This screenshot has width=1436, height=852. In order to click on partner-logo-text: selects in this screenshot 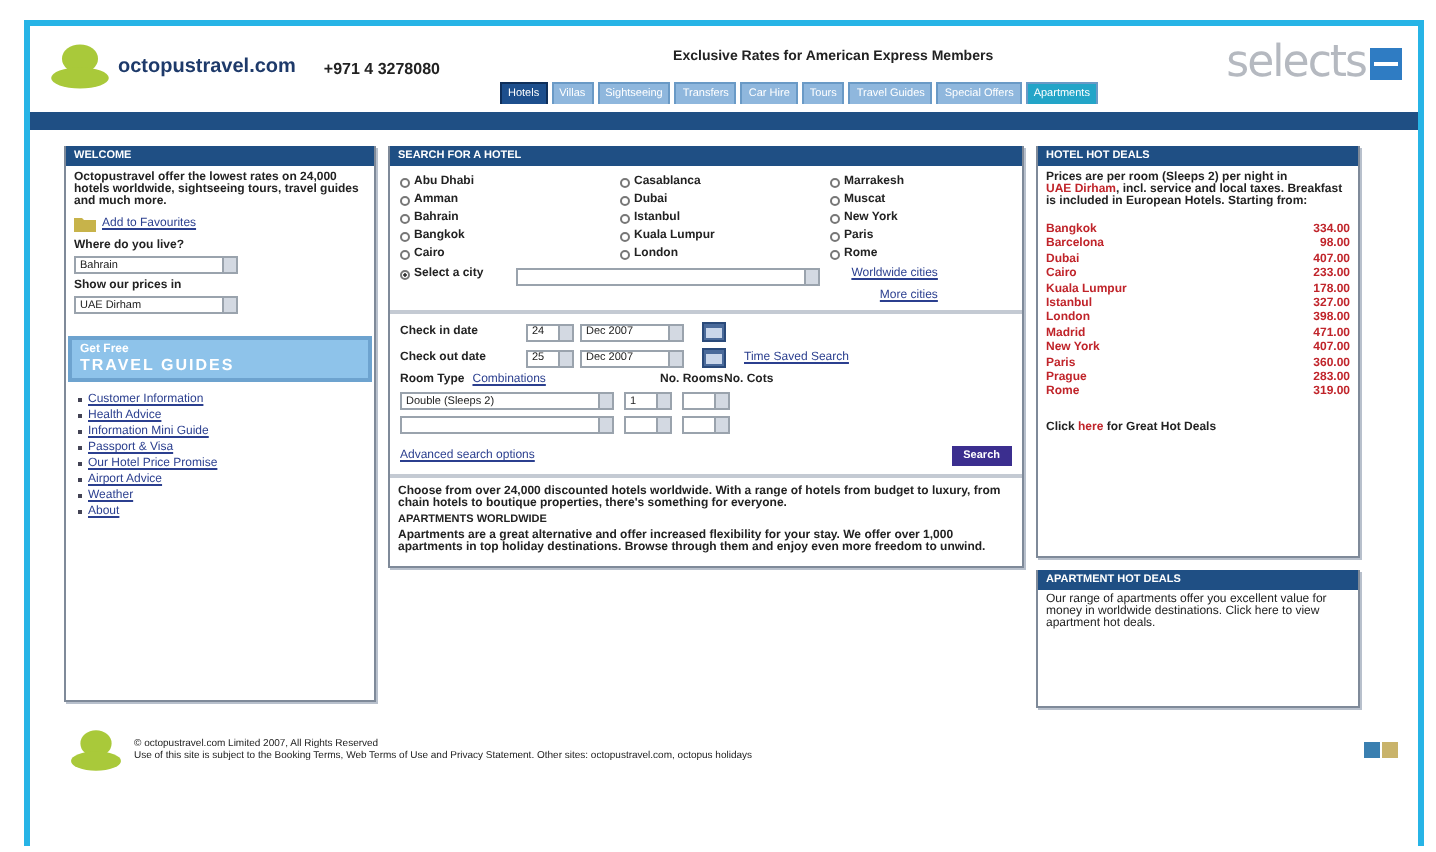, I will do `click(1296, 63)`.